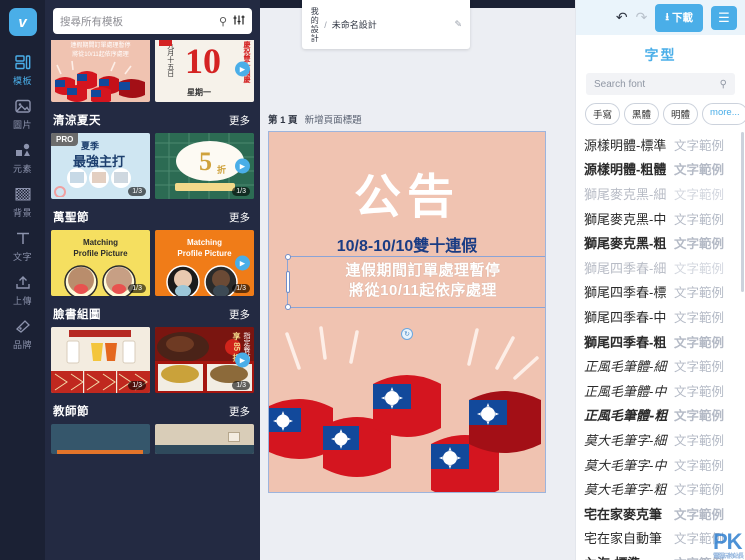 This screenshot has width=745, height=560. Describe the element at coordinates (22, 301) in the screenshot. I see `sidebar-item-label: 上傳` at that location.